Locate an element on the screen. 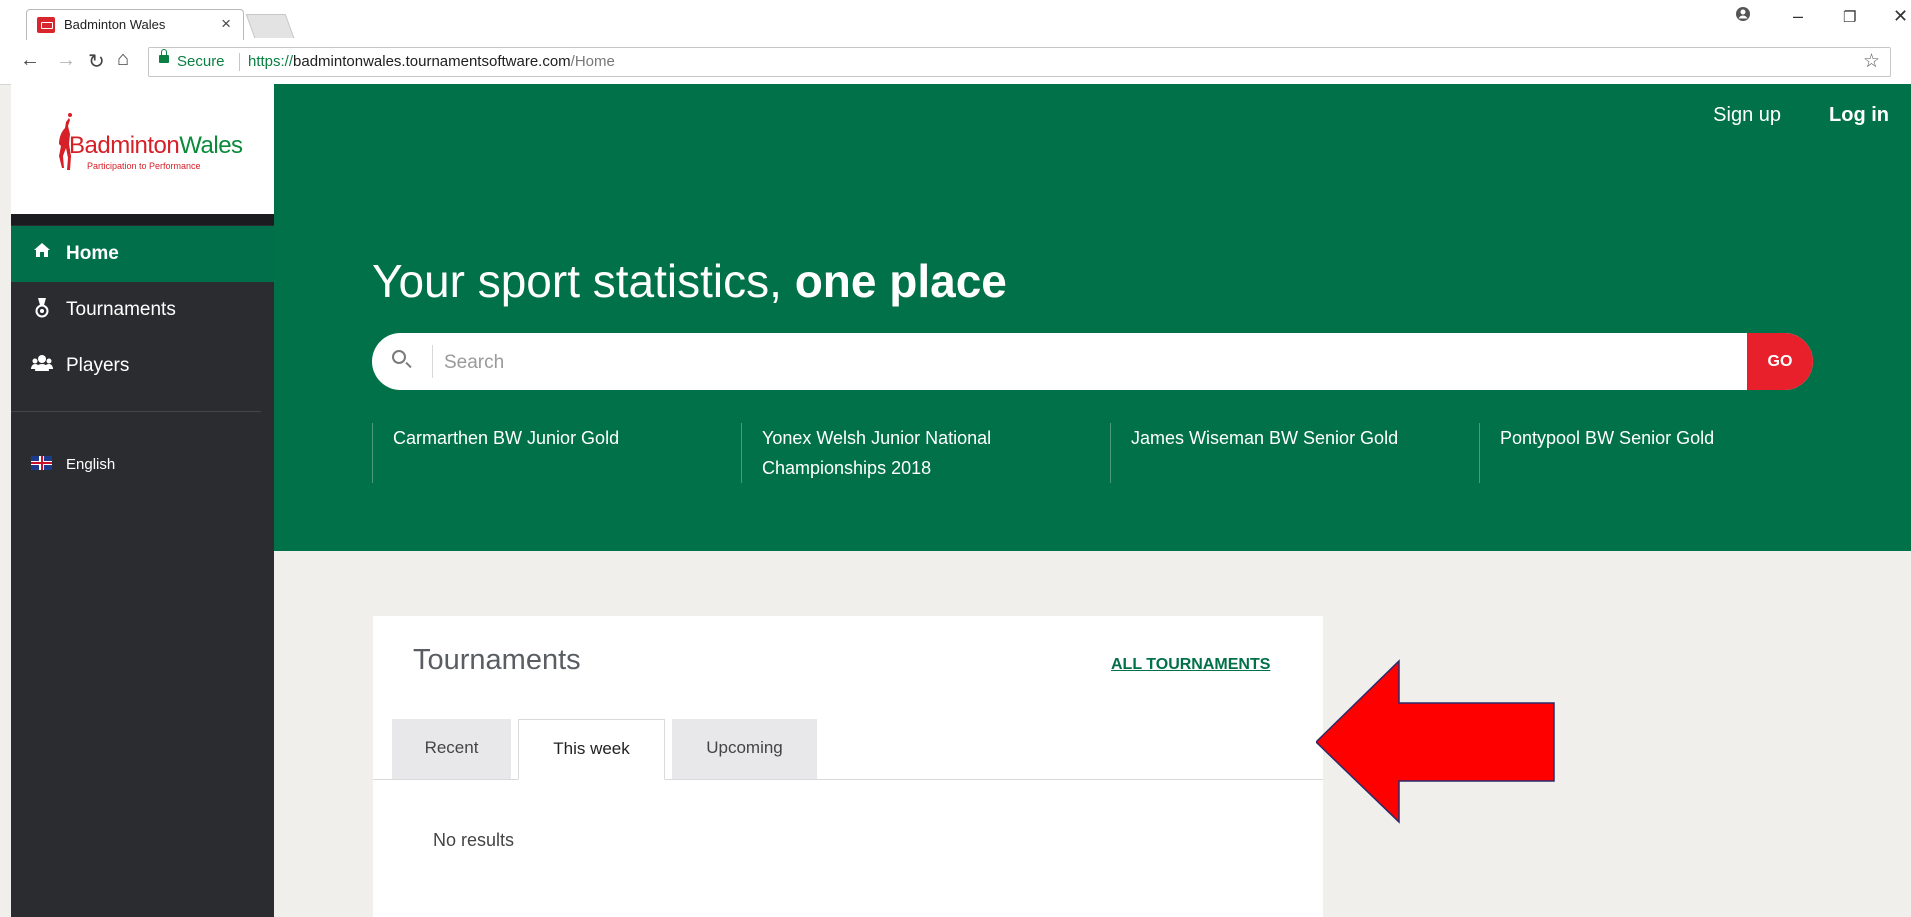 The height and width of the screenshot is (917, 1911). search-divider is located at coordinates (432, 361).